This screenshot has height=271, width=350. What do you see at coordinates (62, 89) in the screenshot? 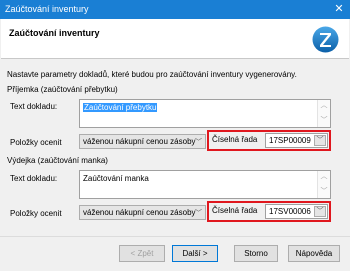
I see `prijemka-group-label: Příjemka (zaúčtování přebytku)` at bounding box center [62, 89].